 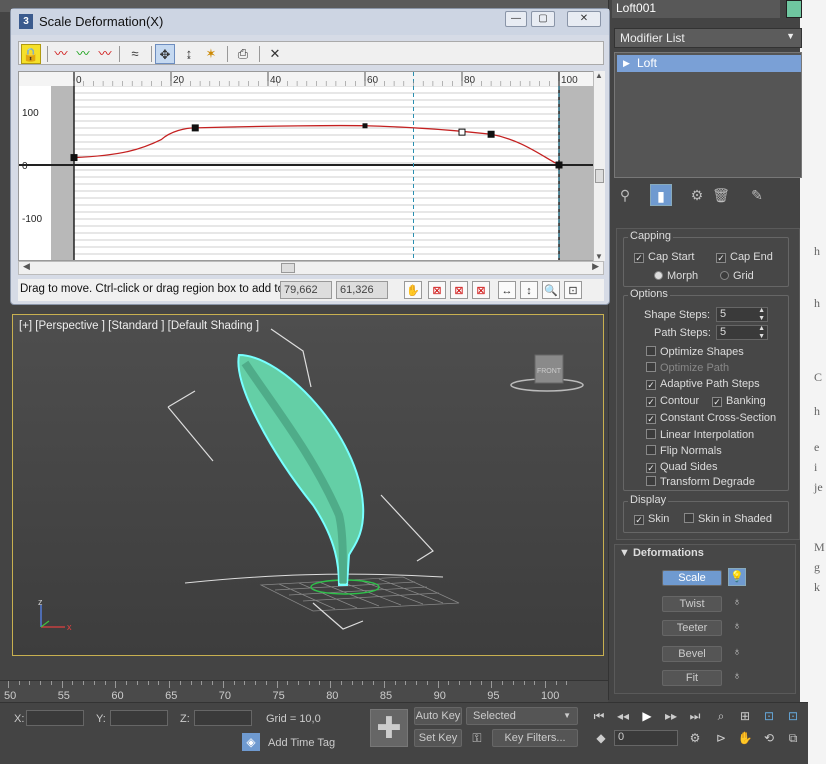 I want to click on stack-item-loft: ▶ Loft, so click(x=709, y=63).